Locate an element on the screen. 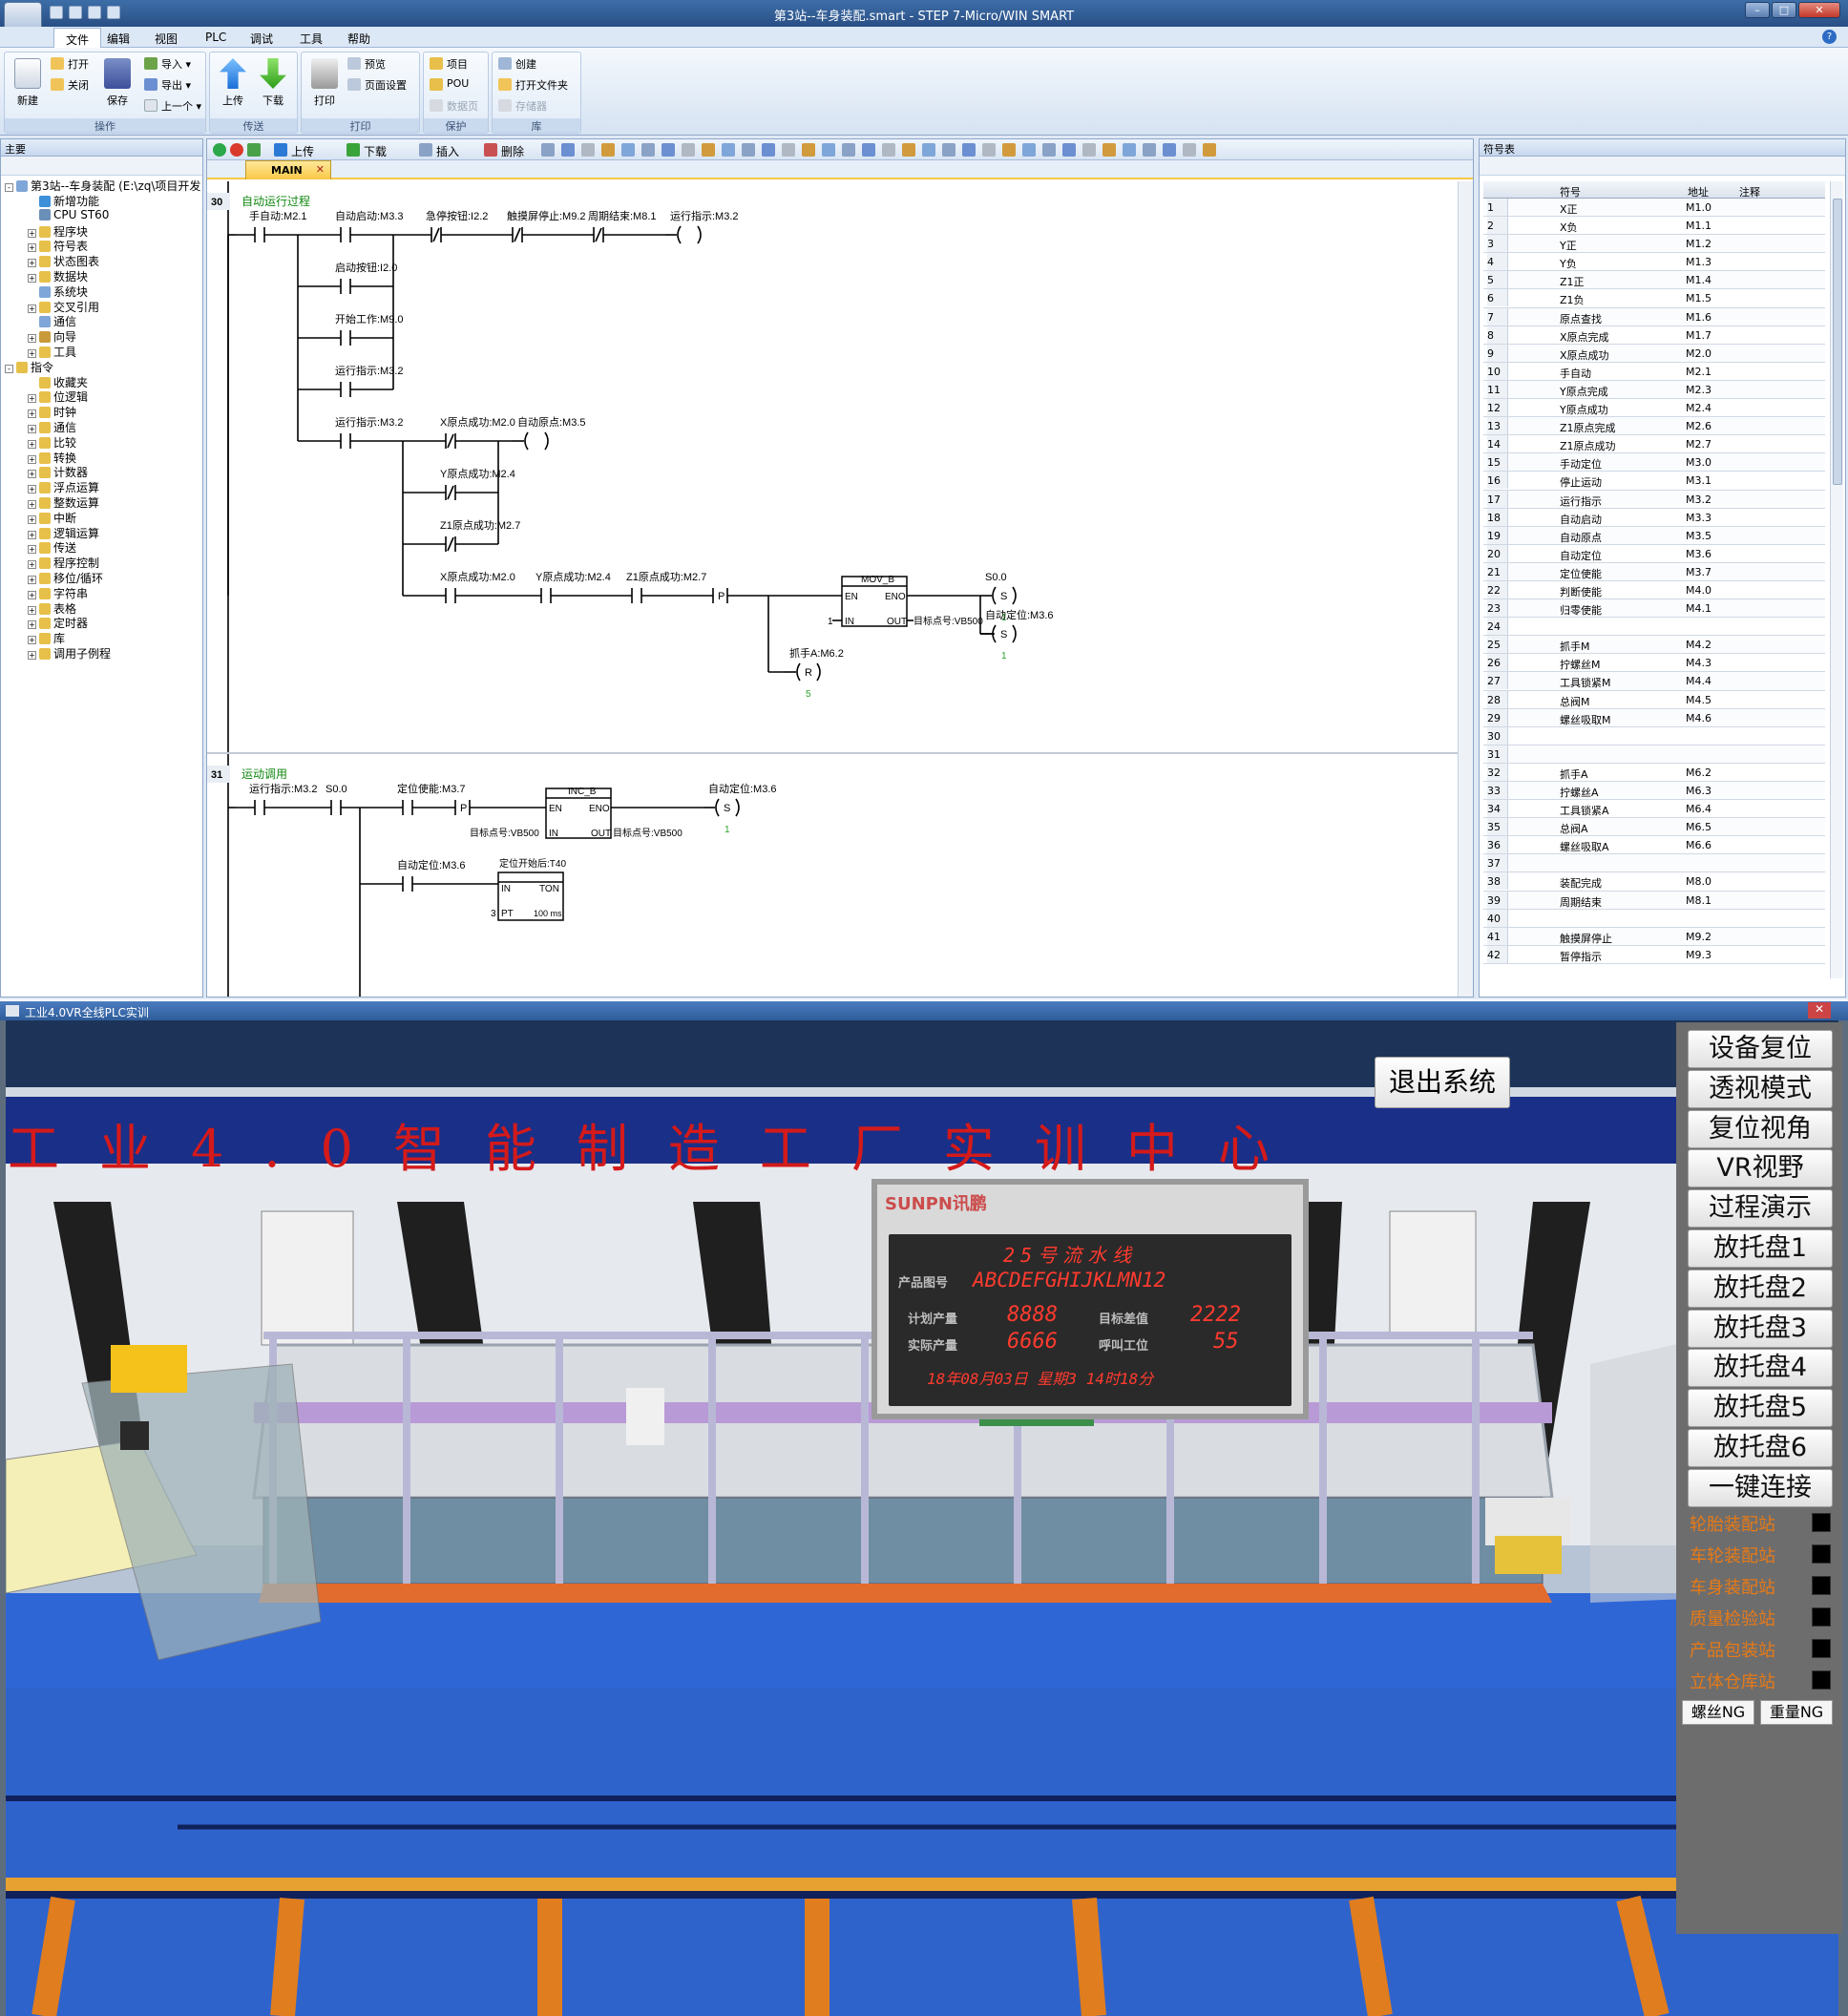 Image resolution: width=1848 pixels, height=2016 pixels. editor-scrollbar is located at coordinates (1466, 589).